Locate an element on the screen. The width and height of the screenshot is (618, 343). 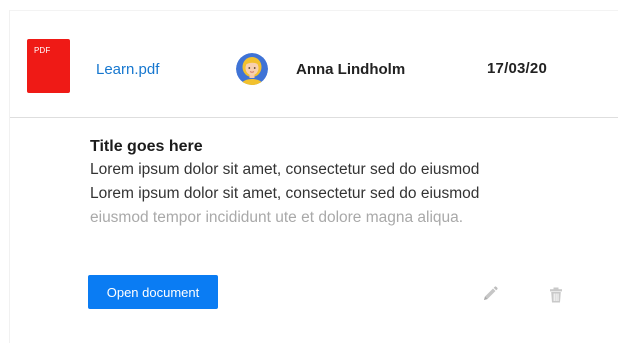
trash-icon is located at coordinates (556, 295).